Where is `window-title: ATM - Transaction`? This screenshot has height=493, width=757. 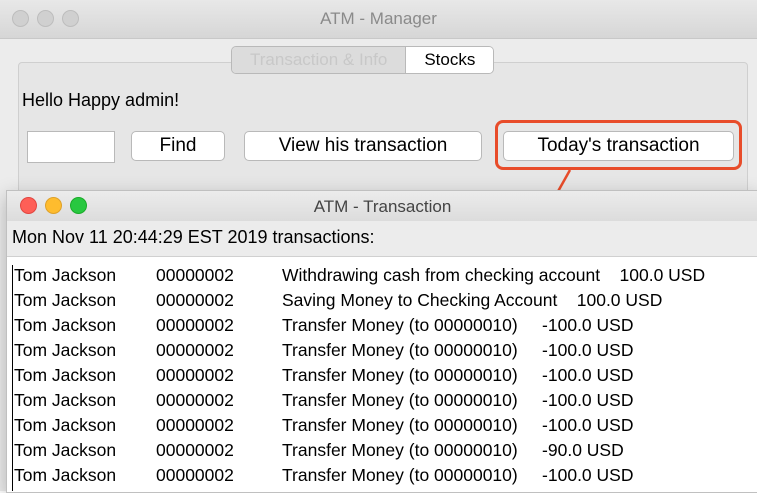 window-title: ATM - Transaction is located at coordinates (382, 206).